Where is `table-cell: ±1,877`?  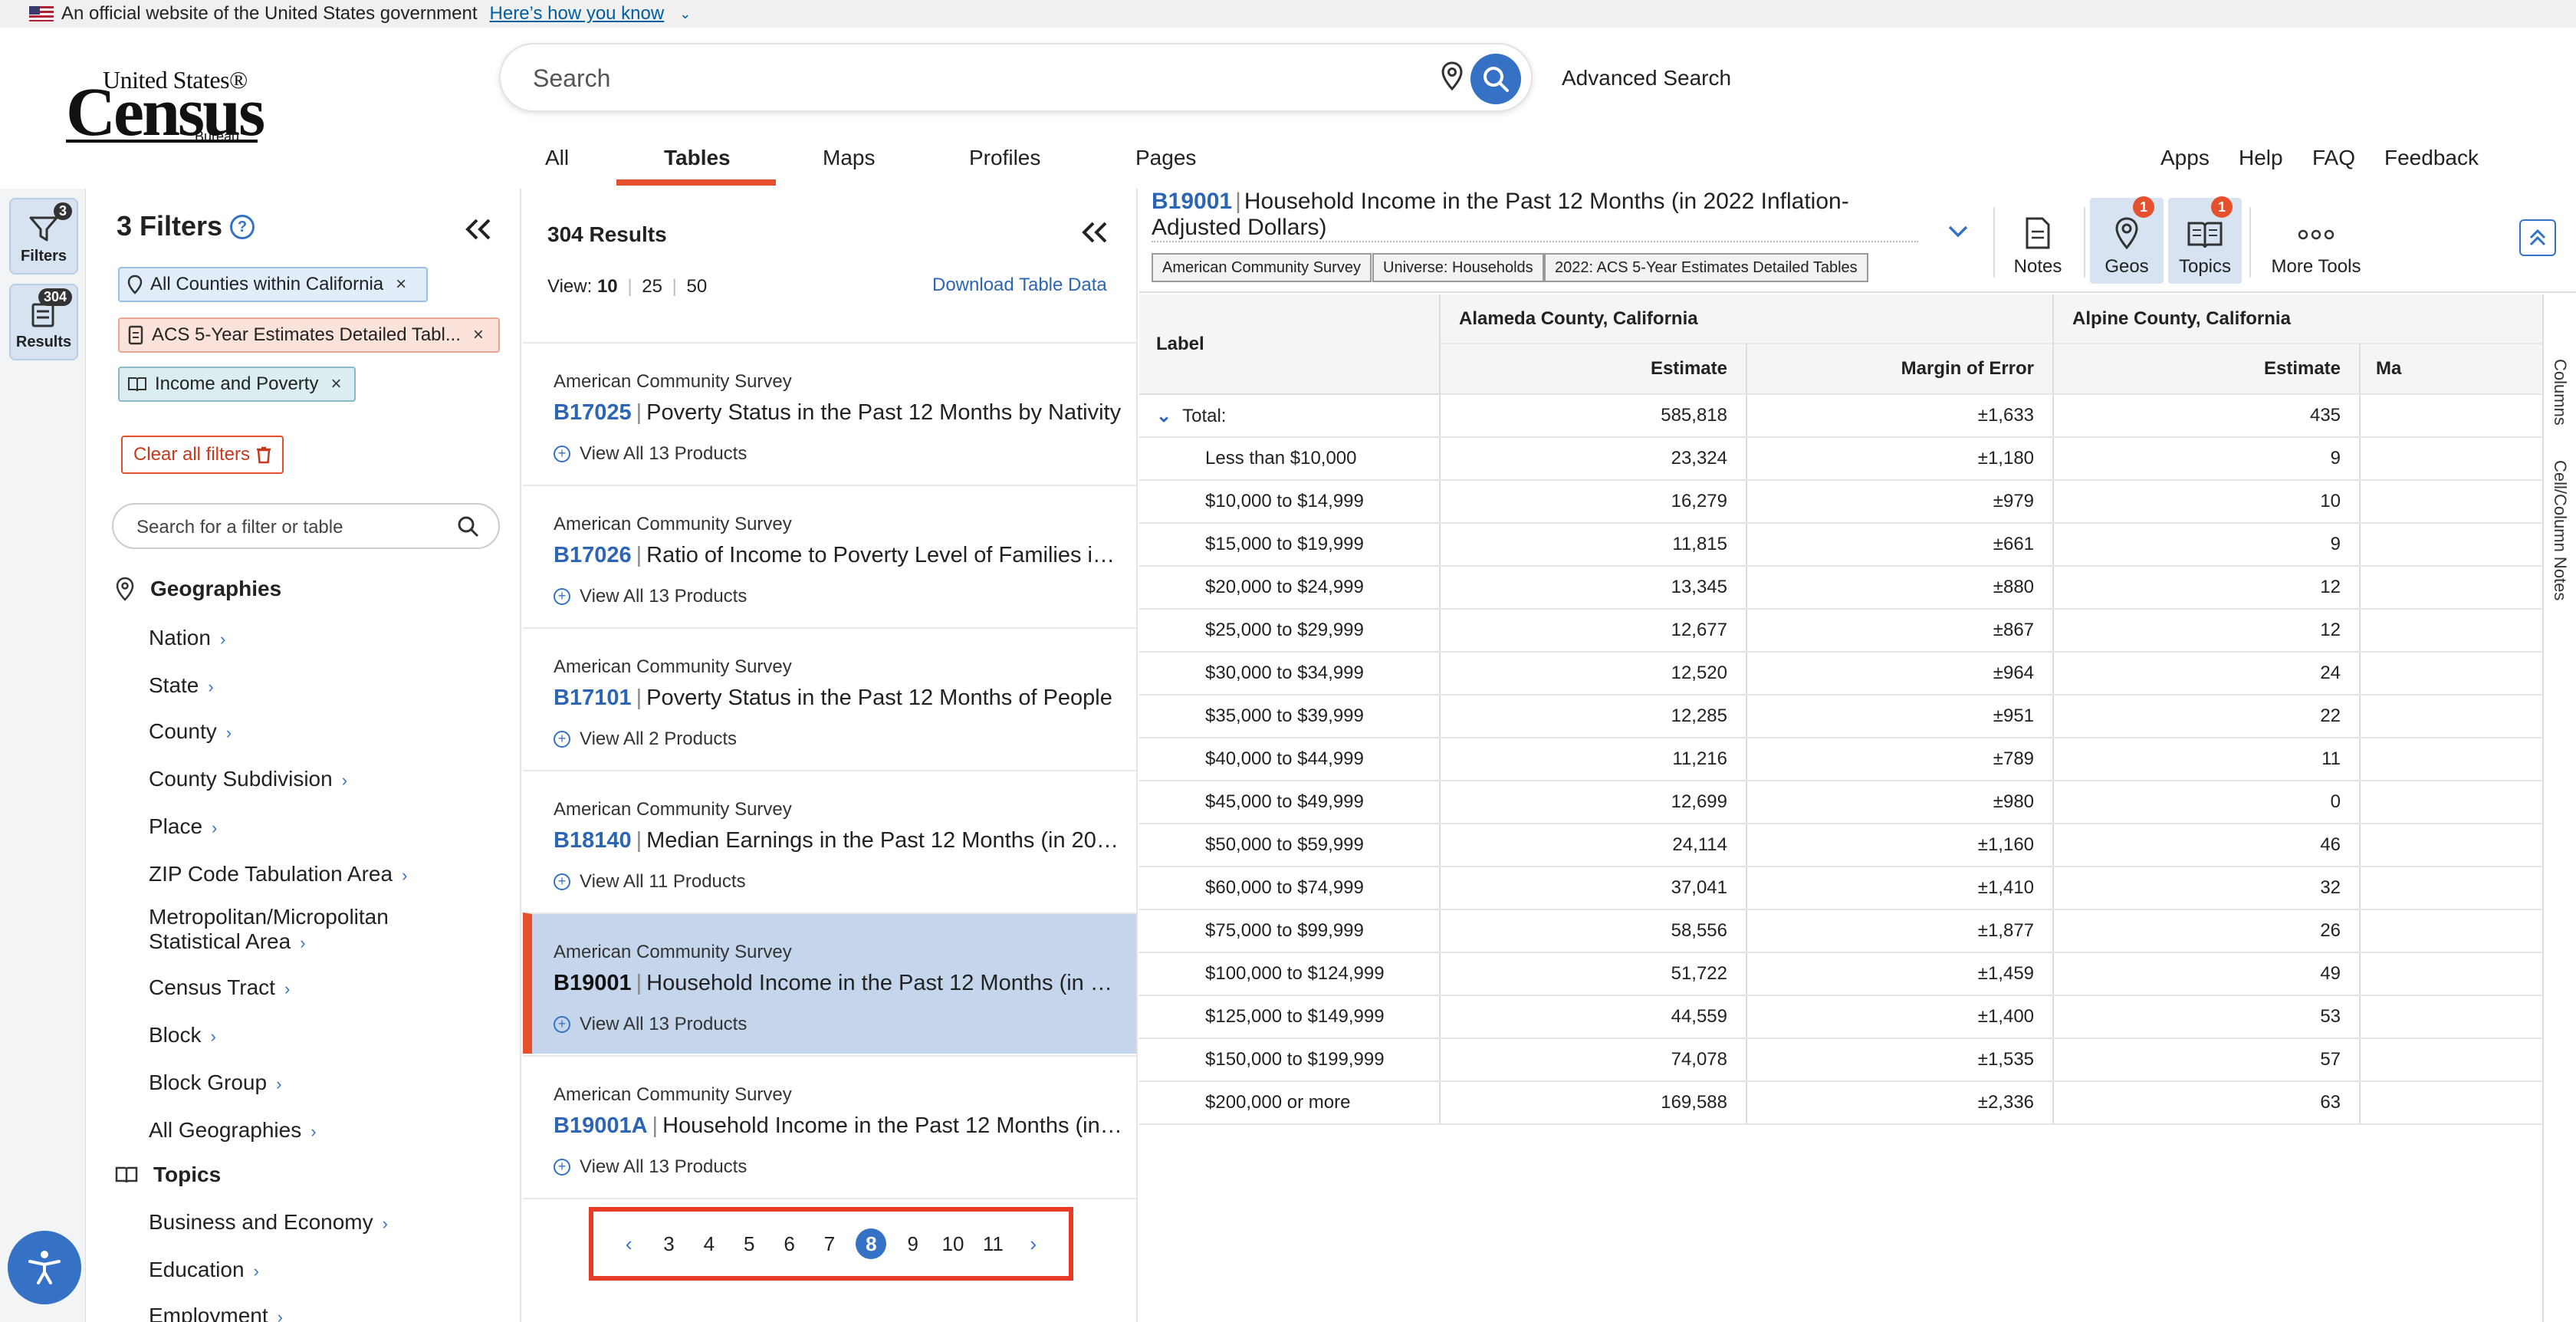 table-cell: ±1,877 is located at coordinates (1901, 931).